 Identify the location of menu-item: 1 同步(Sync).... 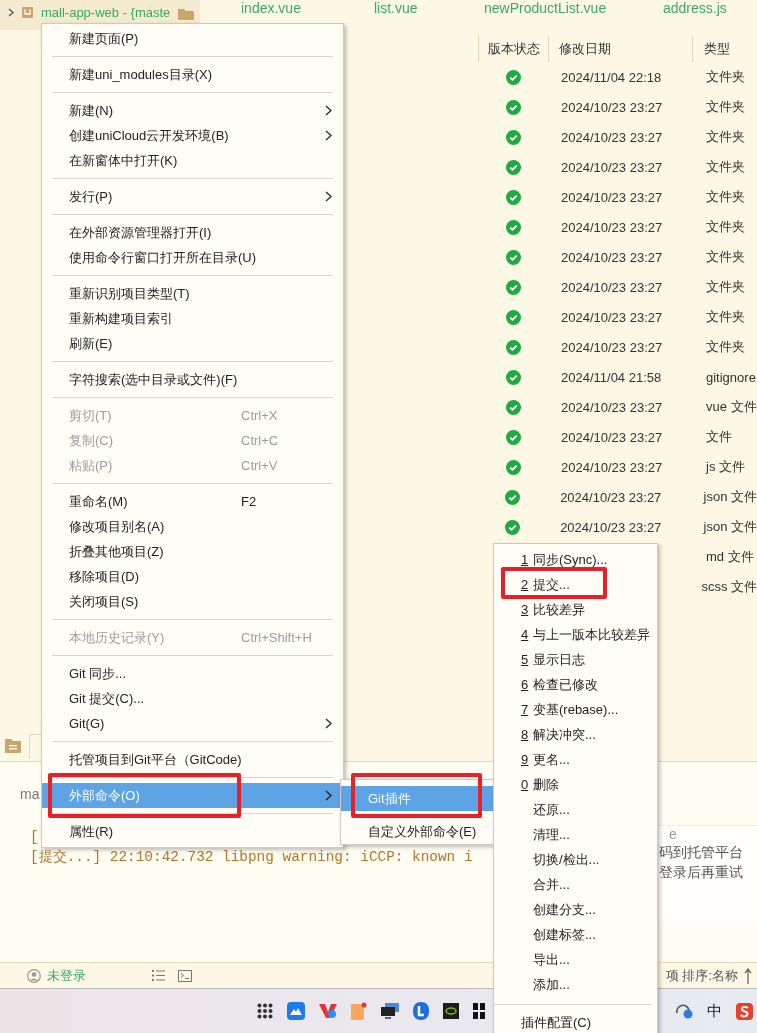
(575, 559).